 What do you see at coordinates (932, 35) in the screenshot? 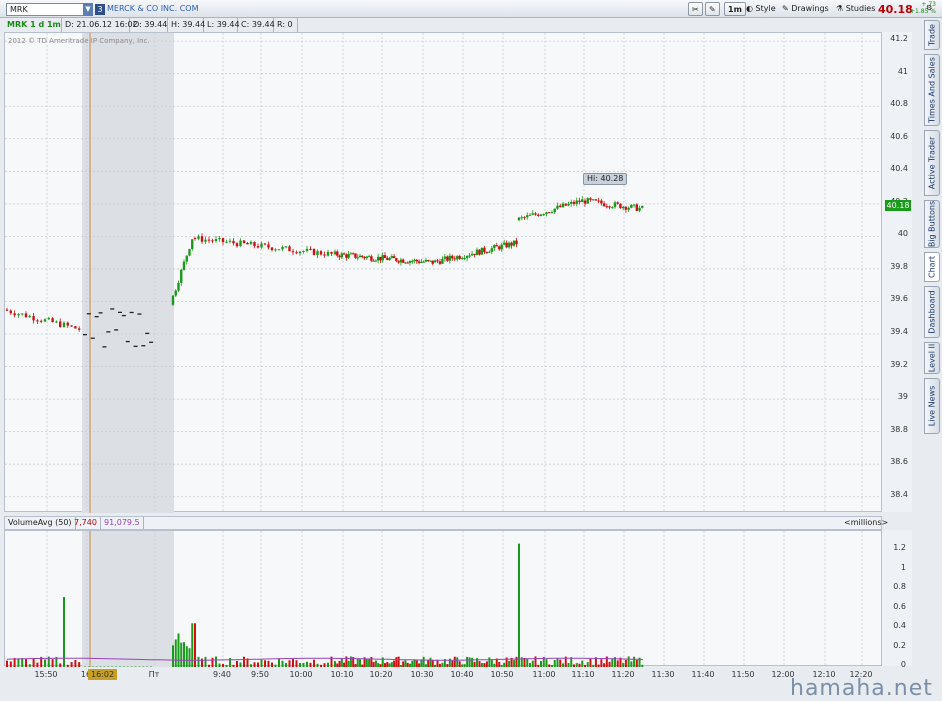
I see `tab-trade: Trade` at bounding box center [932, 35].